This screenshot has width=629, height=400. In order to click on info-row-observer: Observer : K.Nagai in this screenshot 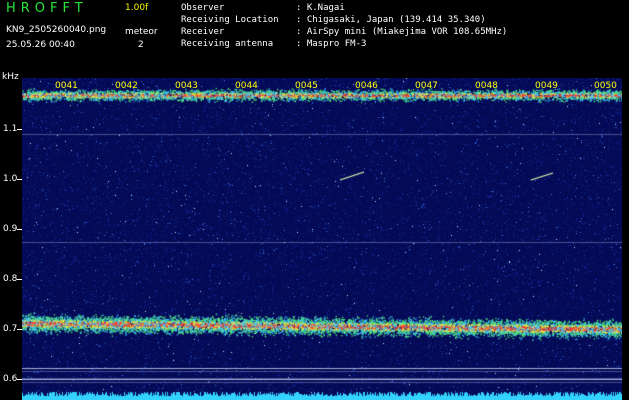, I will do `click(263, 8)`.